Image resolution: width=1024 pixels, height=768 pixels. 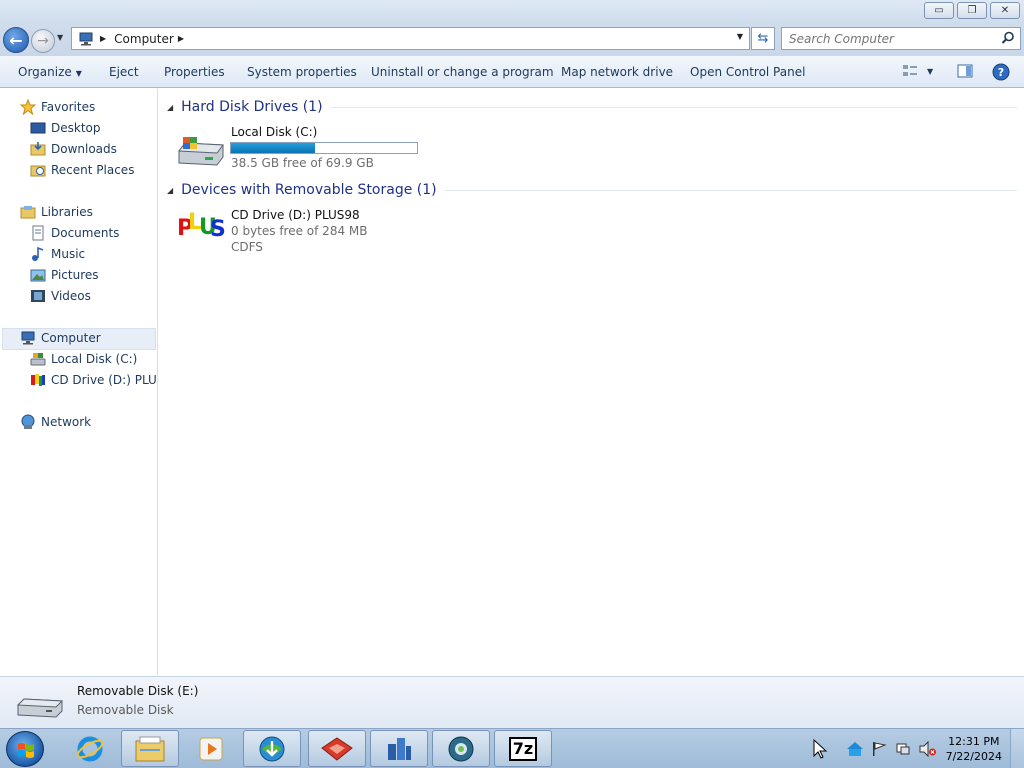 I want to click on globe-icon, so click(x=461, y=748).